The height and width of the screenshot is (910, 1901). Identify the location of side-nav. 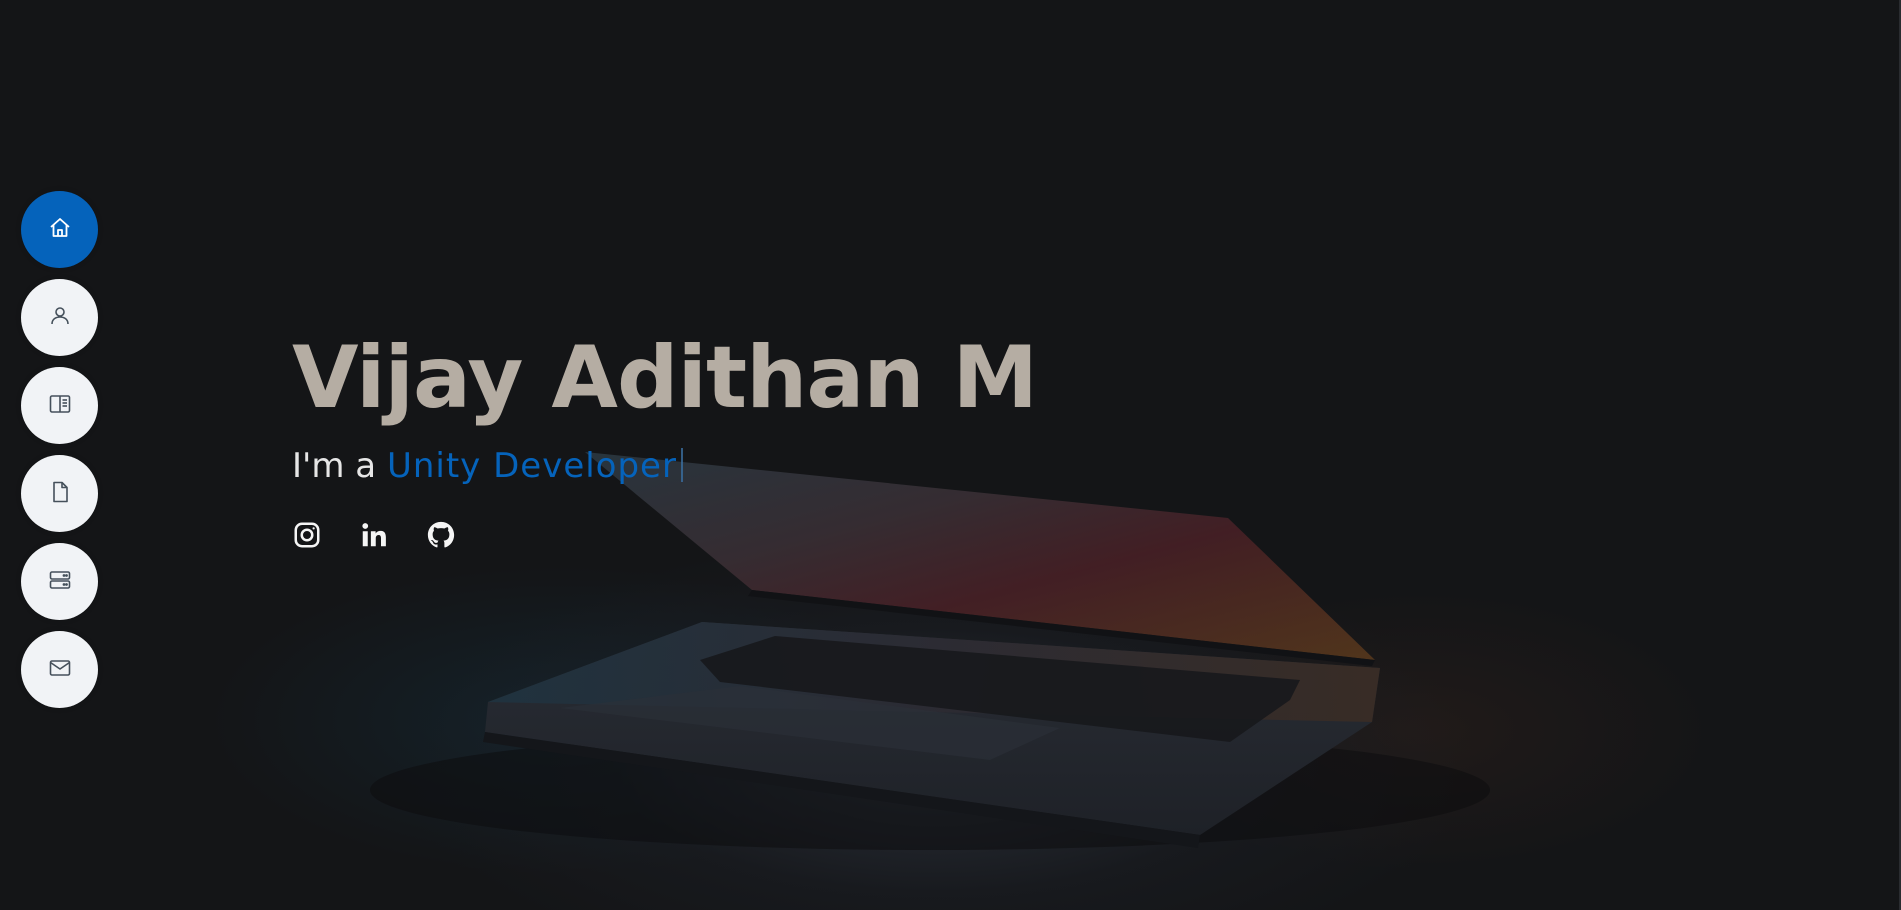
(59, 449).